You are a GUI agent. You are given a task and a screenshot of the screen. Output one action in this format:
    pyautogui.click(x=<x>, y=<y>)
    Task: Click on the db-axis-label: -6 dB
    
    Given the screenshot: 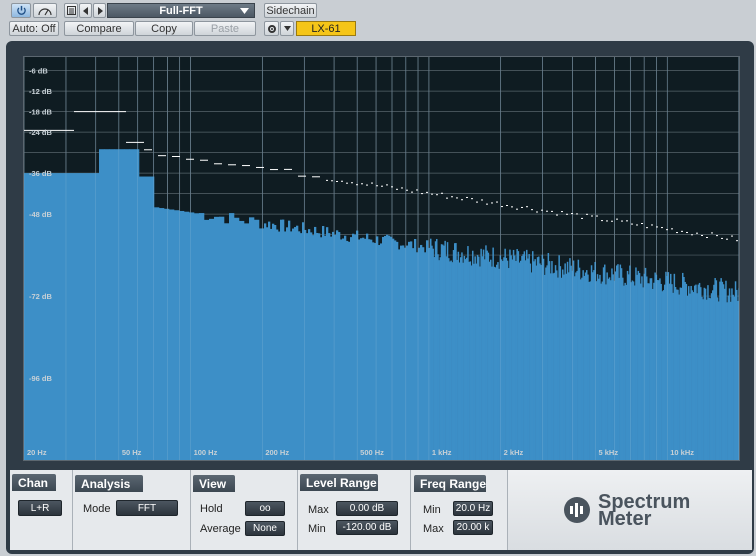 What is the action you would take?
    pyautogui.click(x=38, y=71)
    